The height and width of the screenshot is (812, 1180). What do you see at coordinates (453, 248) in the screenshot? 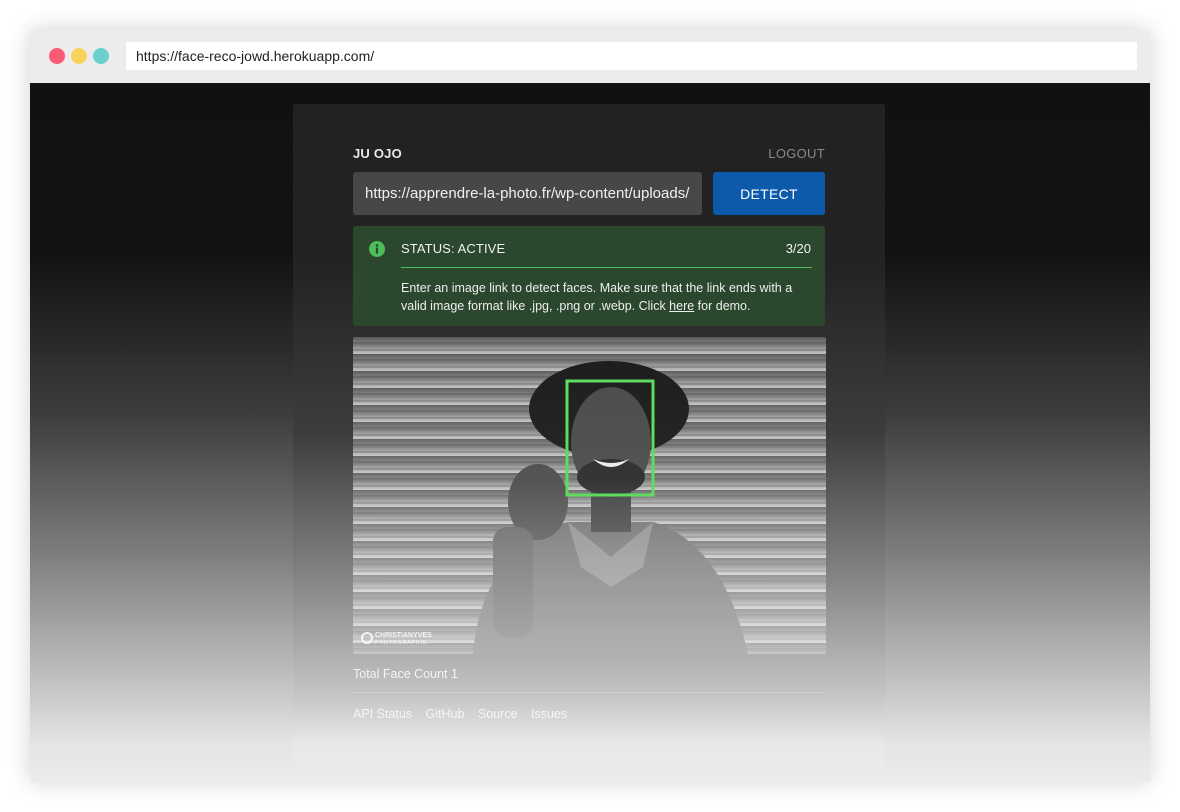
I see `status-title: STATUS: ACTIVE` at bounding box center [453, 248].